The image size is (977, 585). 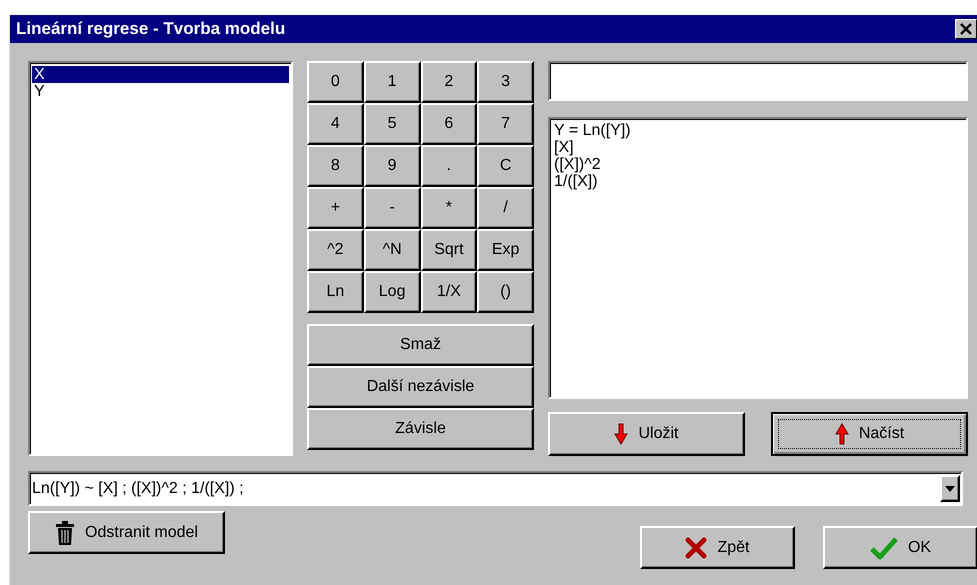 I want to click on dropdown-caret-icon, so click(x=950, y=489).